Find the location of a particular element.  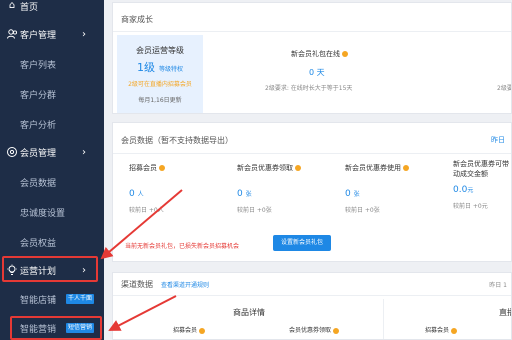

home-icon: ⌂ is located at coordinates (12, 5).